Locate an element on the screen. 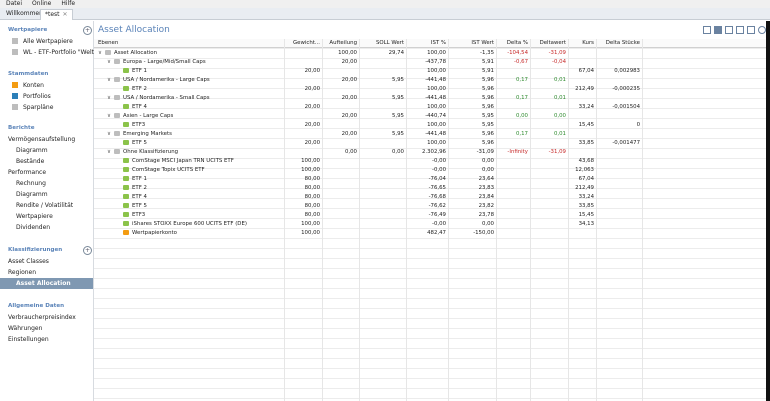 The height and width of the screenshot is (401, 770). table-row: ETF 5 80,00 -76,62 23,82 33,85 is located at coordinates (432, 206).